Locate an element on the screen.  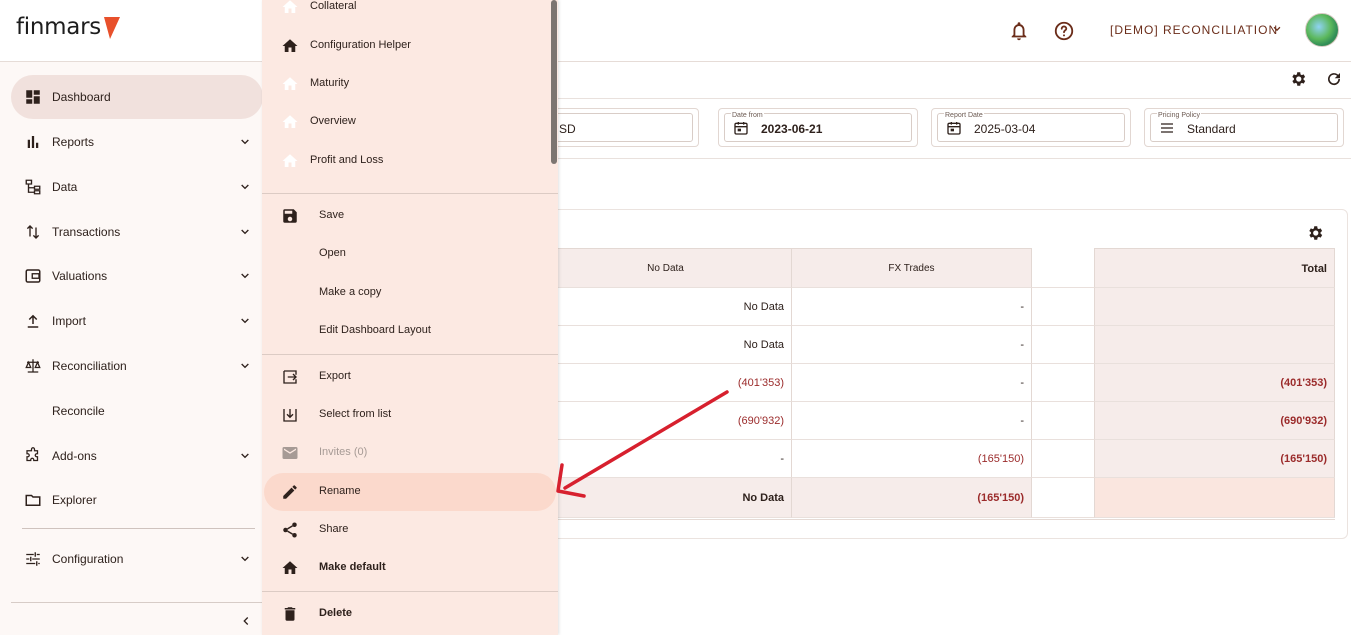
report-date-field: Report Date 2025-03-04 is located at coordinates (1031, 127).